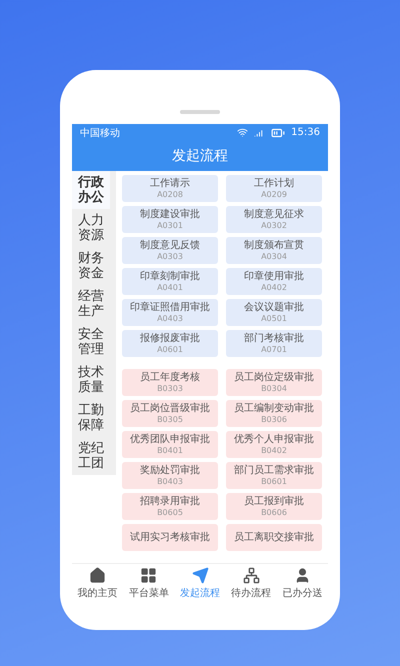 This screenshot has height=666, width=400. What do you see at coordinates (274, 276) in the screenshot?
I see `process-name: 印章使用审批` at bounding box center [274, 276].